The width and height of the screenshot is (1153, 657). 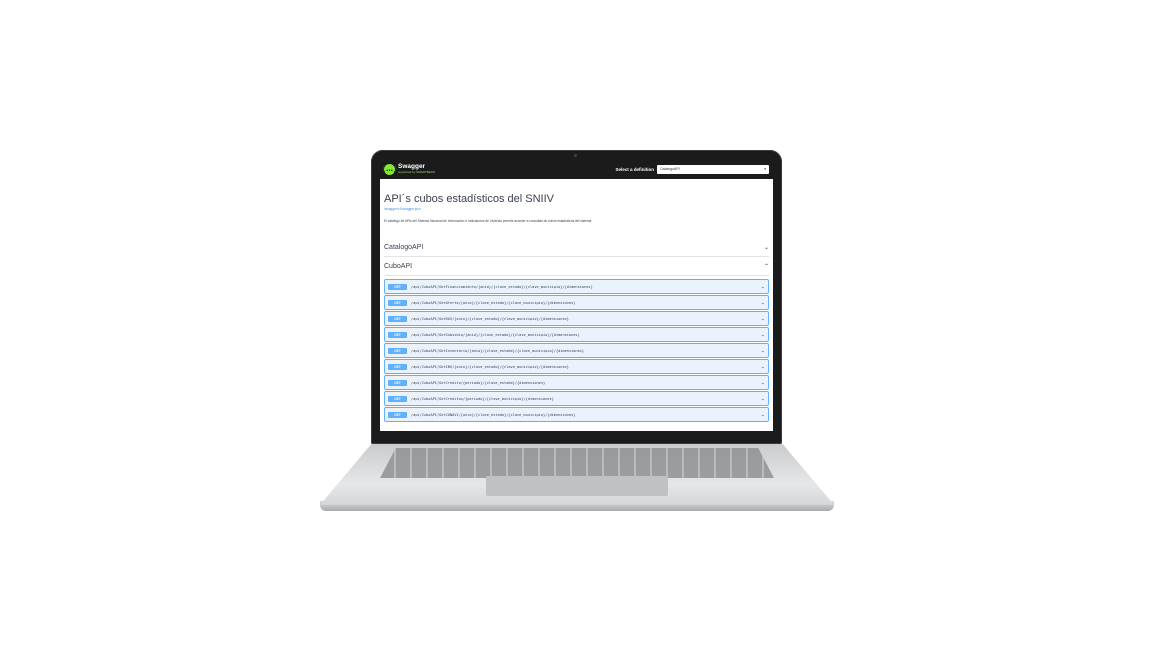 What do you see at coordinates (634, 169) in the screenshot?
I see `definition-label: Select a definition` at bounding box center [634, 169].